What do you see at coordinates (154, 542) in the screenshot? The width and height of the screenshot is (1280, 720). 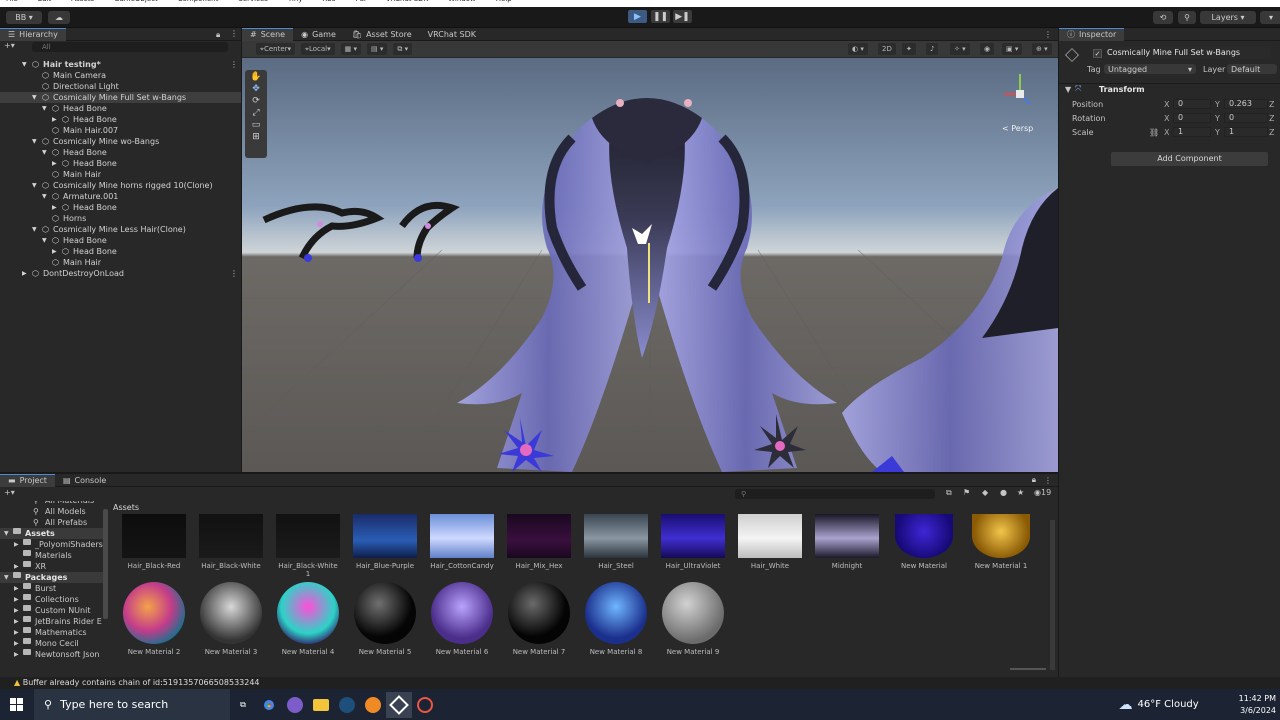 I see `asset-item: Hair_Black-Red` at bounding box center [154, 542].